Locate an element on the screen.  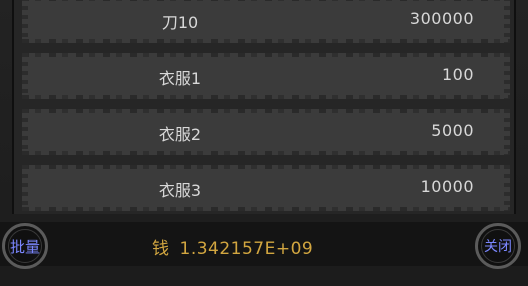
list-item: 衣服1 100 is located at coordinates (266, 76).